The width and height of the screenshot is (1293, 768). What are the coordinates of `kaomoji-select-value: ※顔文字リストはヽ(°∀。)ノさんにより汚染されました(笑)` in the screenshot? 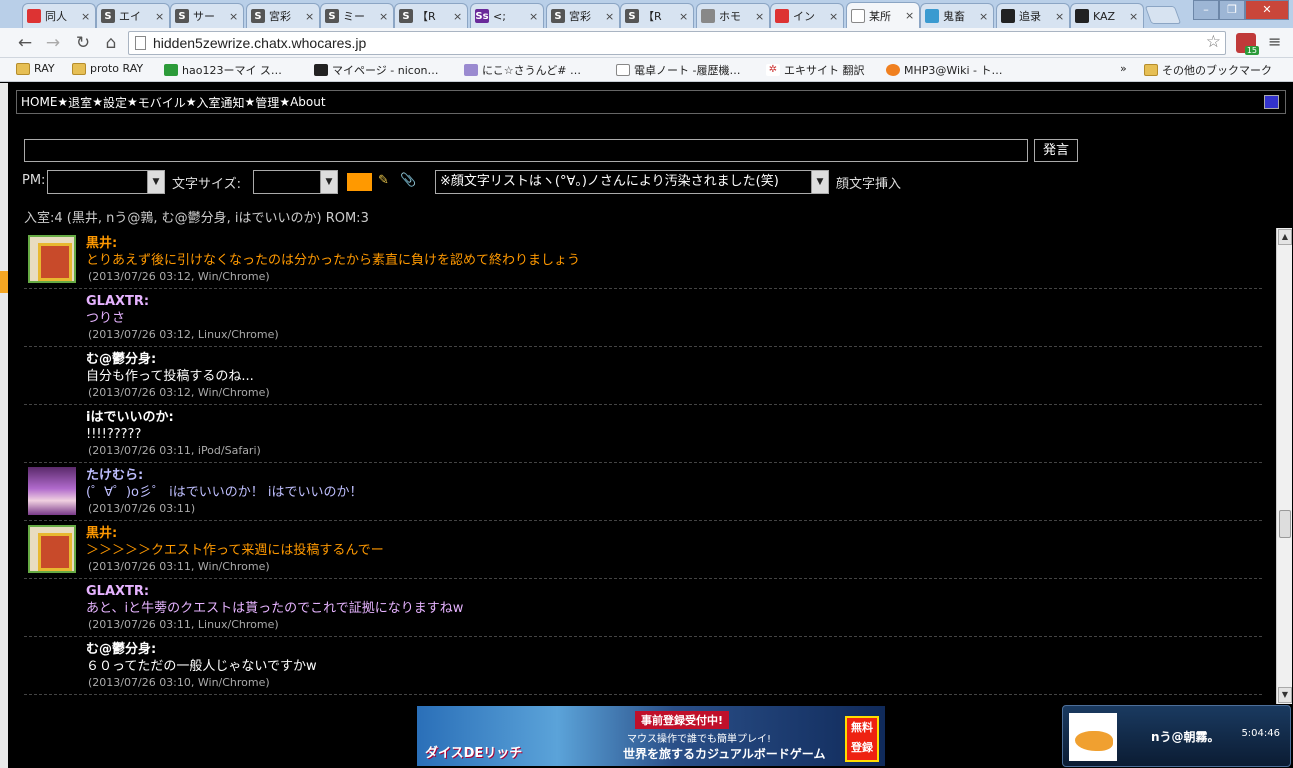 It's located at (609, 181).